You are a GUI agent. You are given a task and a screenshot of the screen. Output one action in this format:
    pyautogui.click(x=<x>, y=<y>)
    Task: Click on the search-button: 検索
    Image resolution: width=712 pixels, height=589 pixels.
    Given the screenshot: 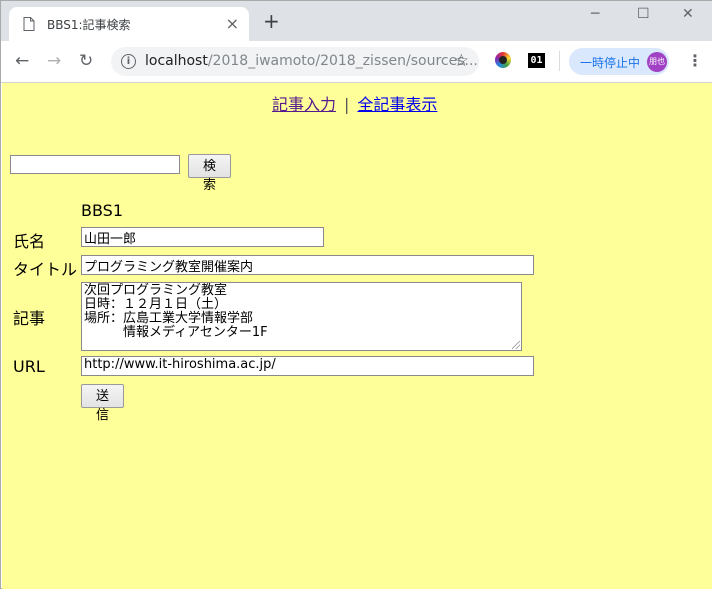 What is the action you would take?
    pyautogui.click(x=209, y=173)
    